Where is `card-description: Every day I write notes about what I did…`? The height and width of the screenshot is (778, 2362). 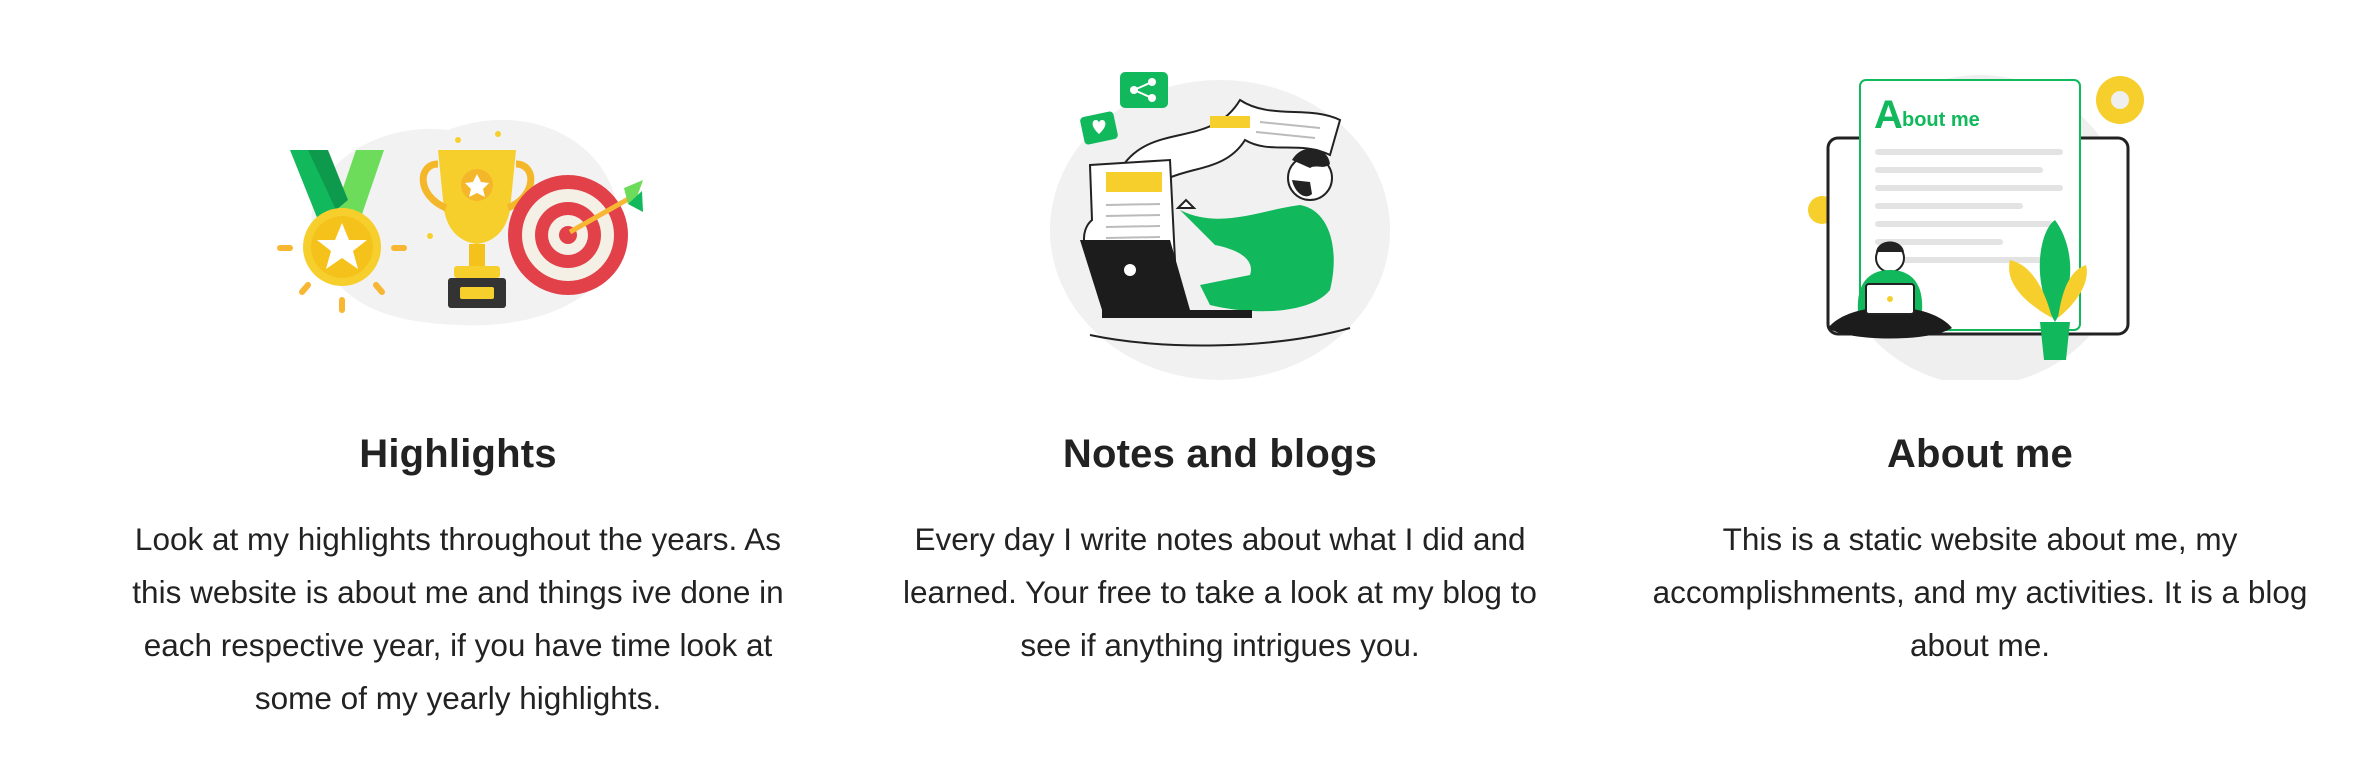
card-description: Every day I write notes about what I did… is located at coordinates (1220, 592).